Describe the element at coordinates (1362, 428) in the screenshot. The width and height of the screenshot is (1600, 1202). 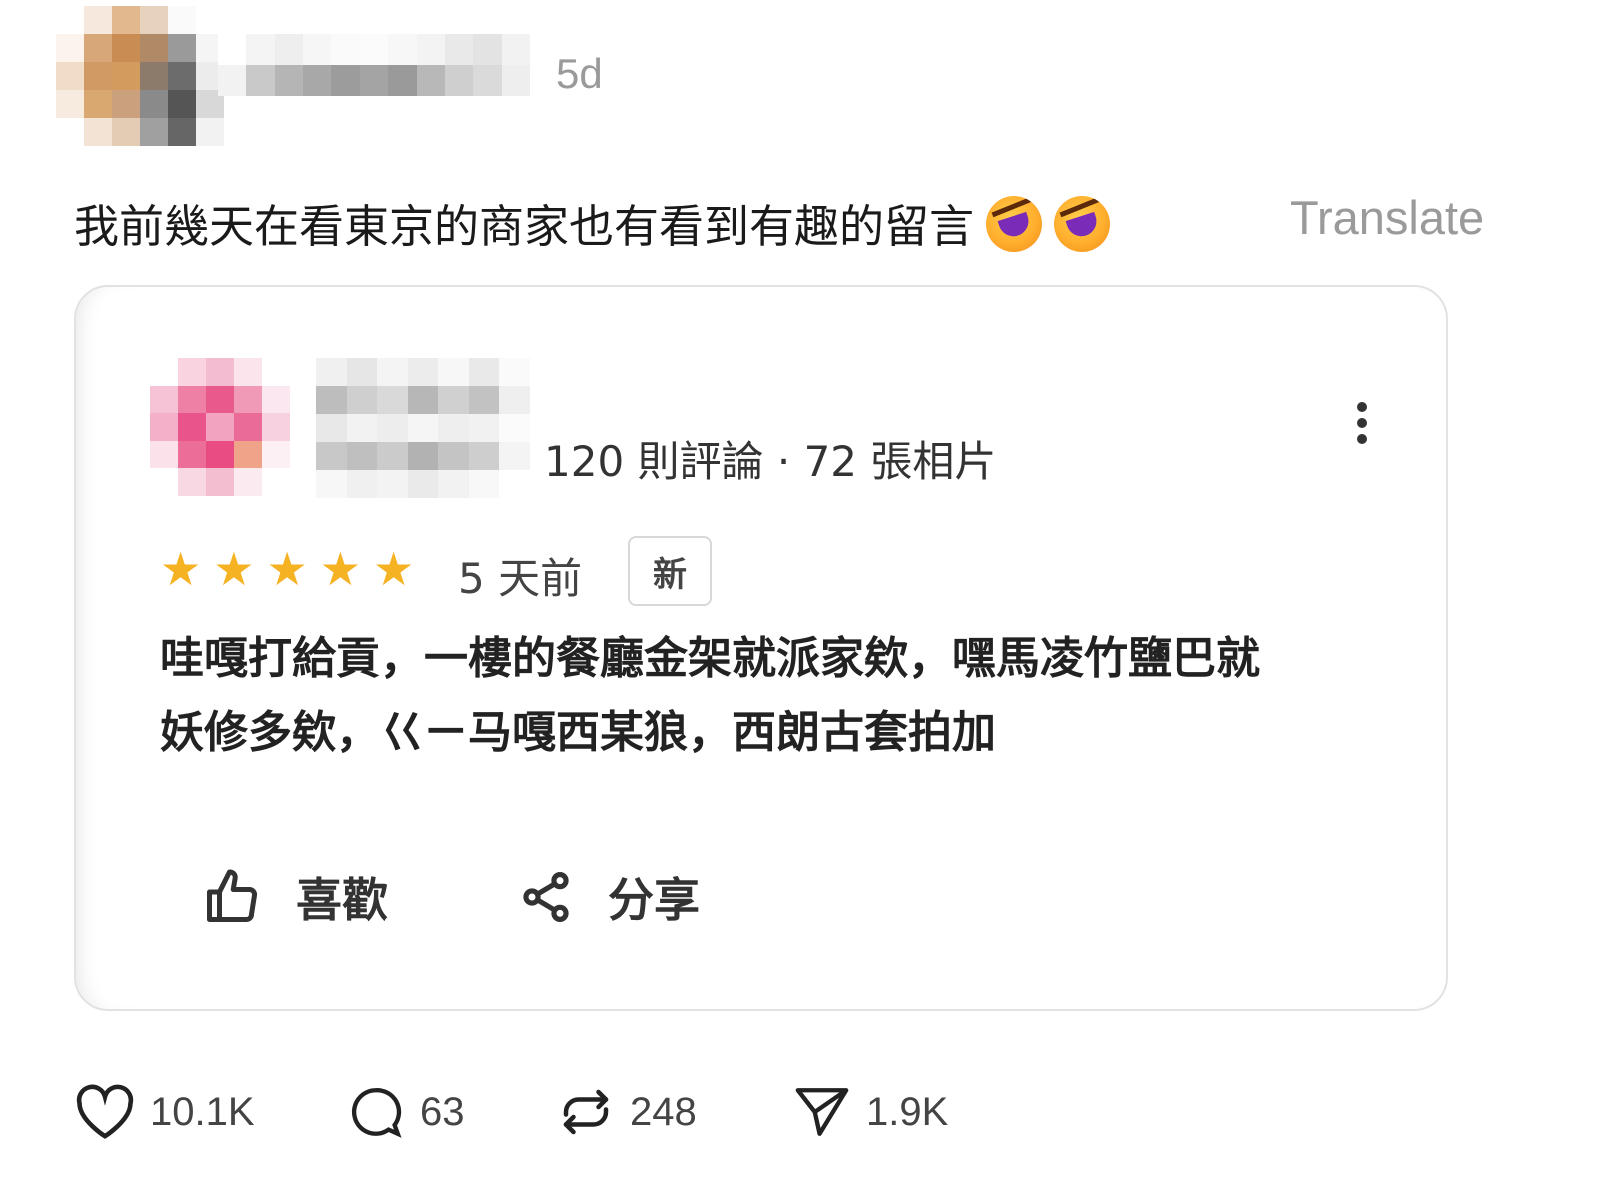
I see `more-options-icon` at that location.